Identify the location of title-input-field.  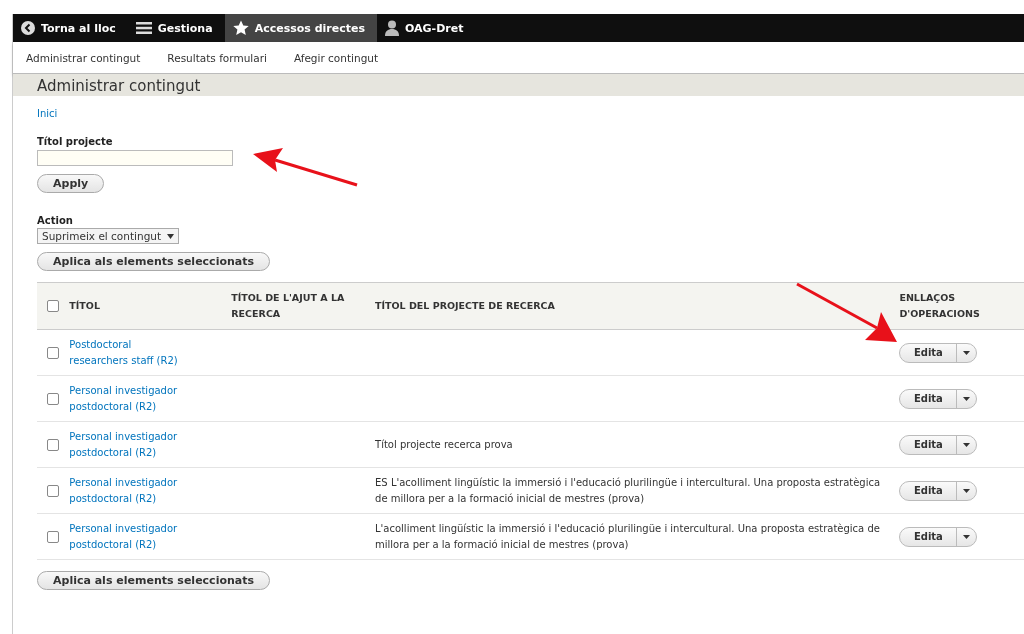
(135, 158).